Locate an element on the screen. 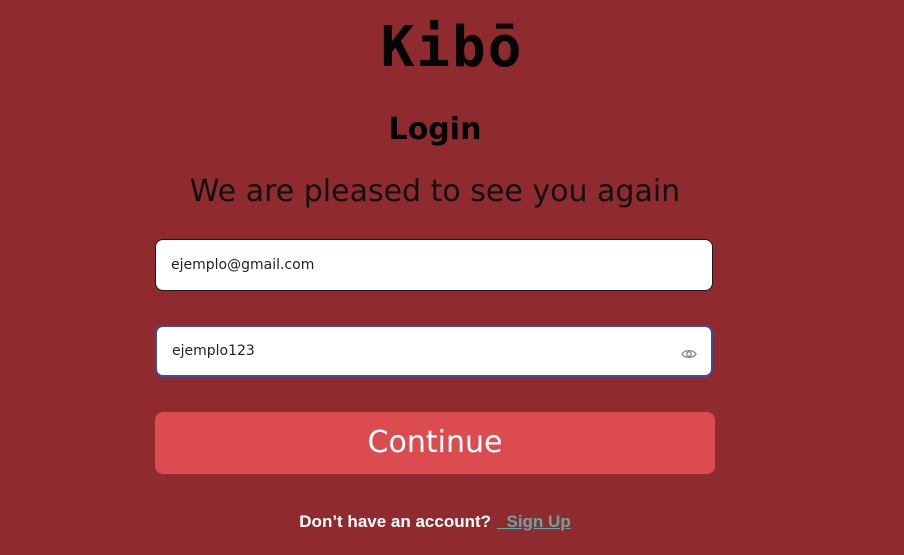 The height and width of the screenshot is (555, 904). email-field is located at coordinates (421, 265).